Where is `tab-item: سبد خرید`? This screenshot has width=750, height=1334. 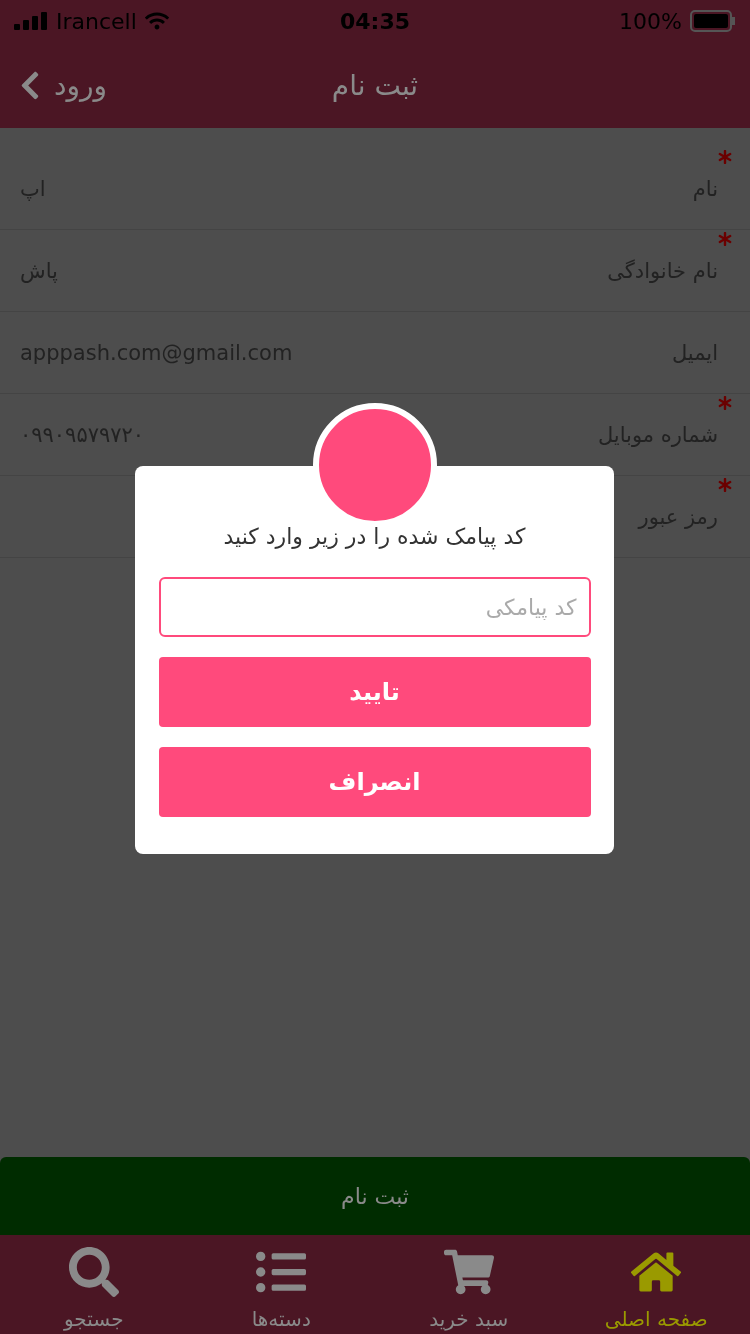 tab-item: سبد خرید is located at coordinates (469, 1284).